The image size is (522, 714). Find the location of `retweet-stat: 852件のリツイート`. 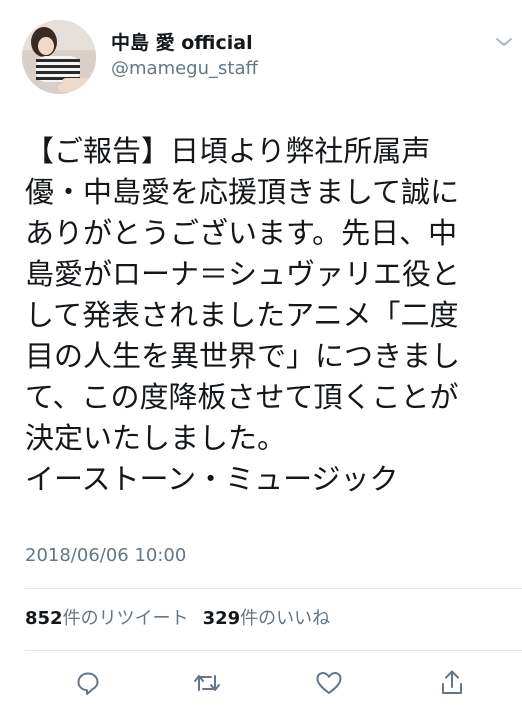

retweet-stat: 852件のリツイート is located at coordinates (107, 618).